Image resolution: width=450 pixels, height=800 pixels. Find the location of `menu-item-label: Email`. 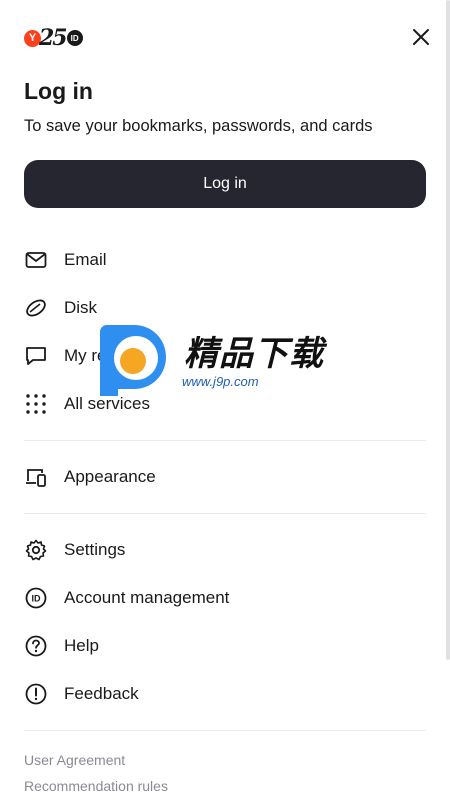

menu-item-label: Email is located at coordinates (85, 259).